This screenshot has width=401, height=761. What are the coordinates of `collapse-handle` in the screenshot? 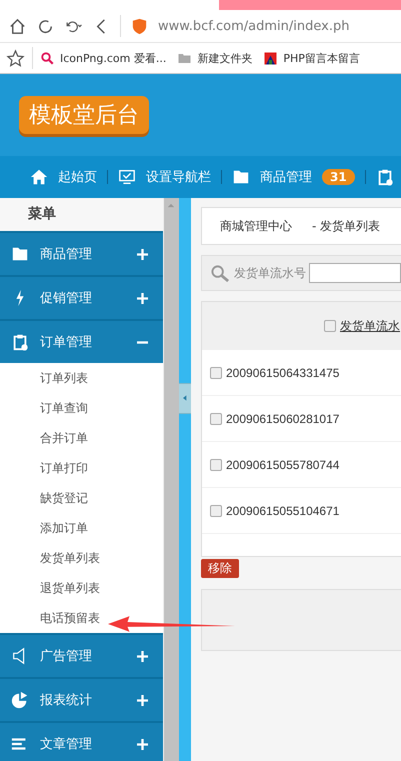 It's located at (185, 398).